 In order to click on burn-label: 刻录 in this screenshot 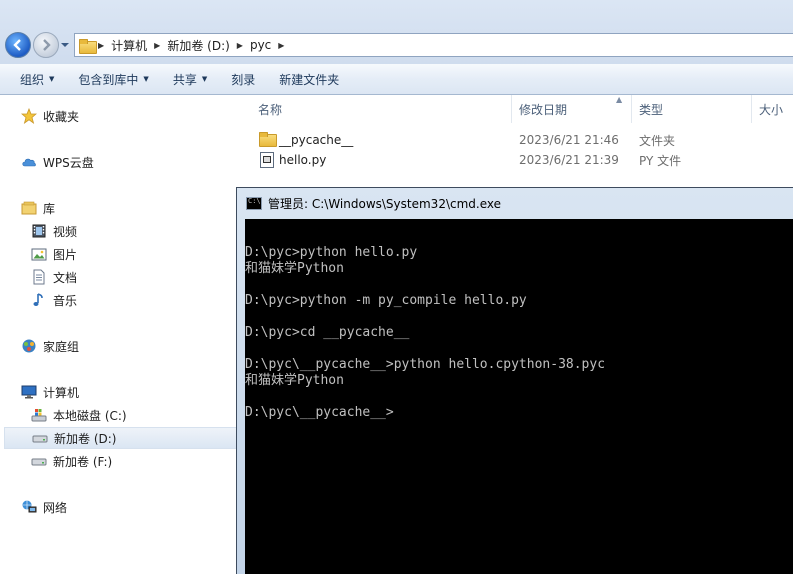, I will do `click(243, 79)`.